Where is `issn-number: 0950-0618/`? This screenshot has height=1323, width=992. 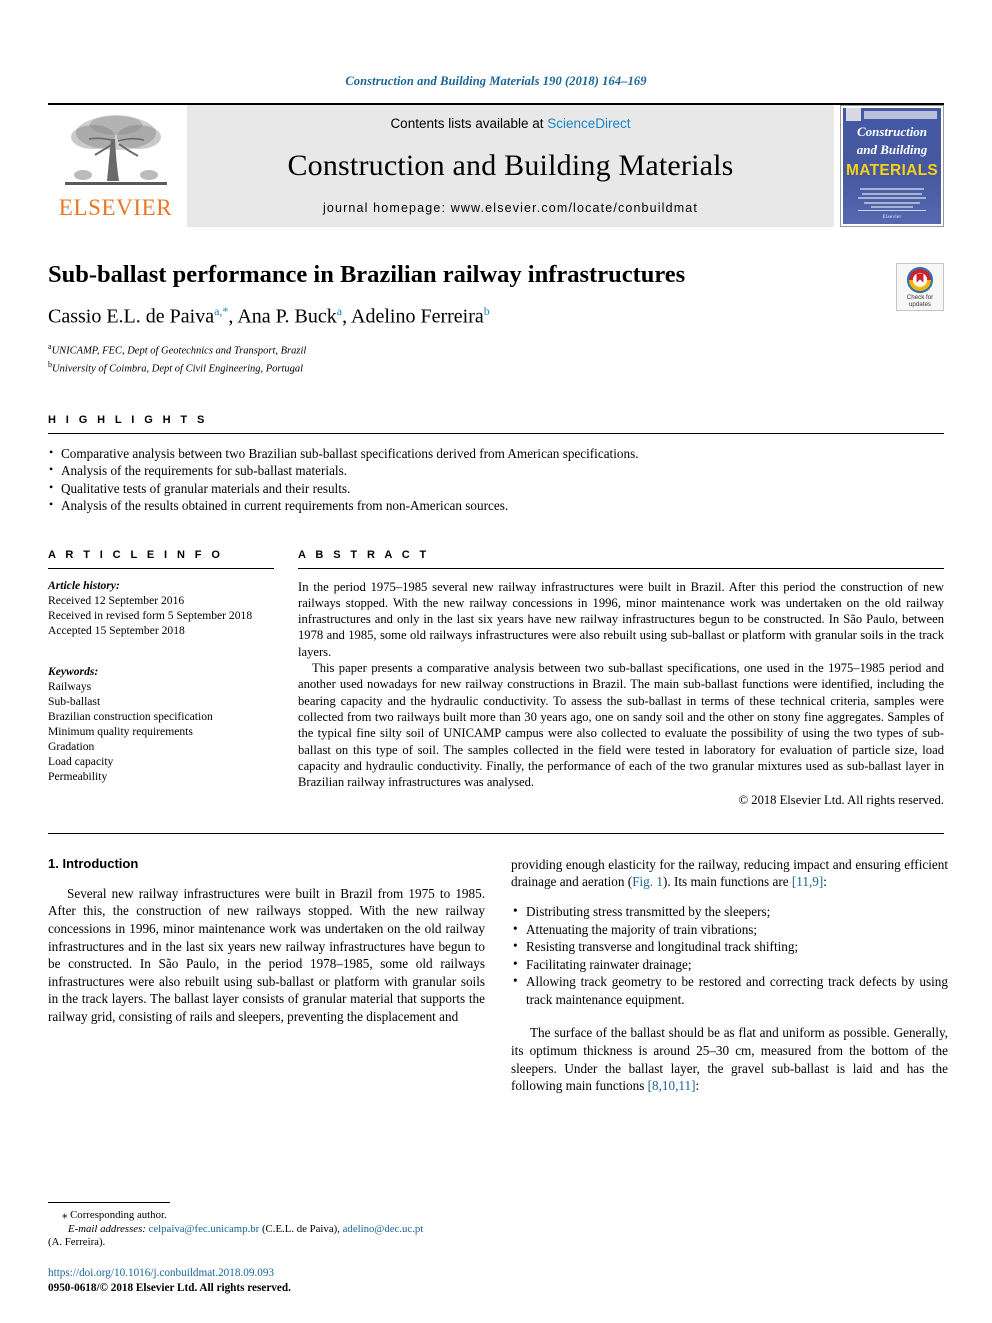 issn-number: 0950-0618/ is located at coordinates (74, 1287).